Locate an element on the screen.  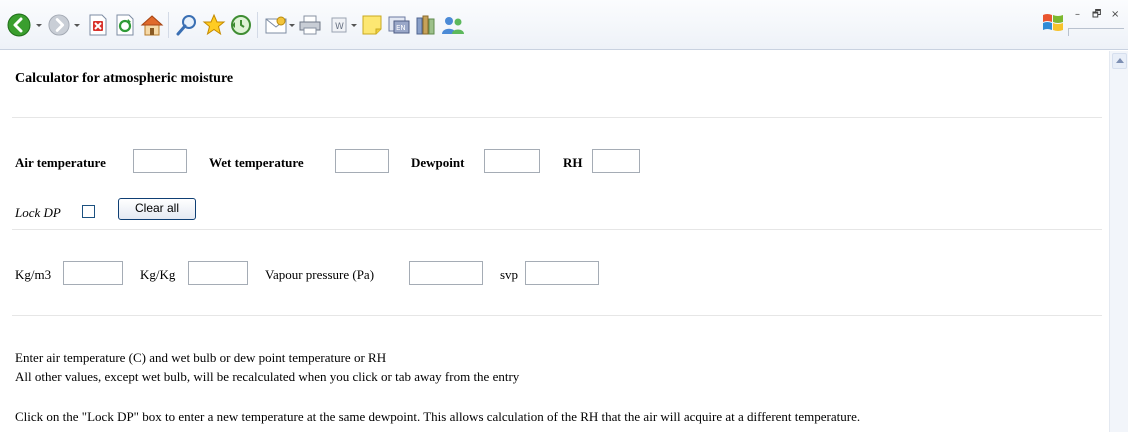
clear-all-button: Clear all is located at coordinates (157, 209).